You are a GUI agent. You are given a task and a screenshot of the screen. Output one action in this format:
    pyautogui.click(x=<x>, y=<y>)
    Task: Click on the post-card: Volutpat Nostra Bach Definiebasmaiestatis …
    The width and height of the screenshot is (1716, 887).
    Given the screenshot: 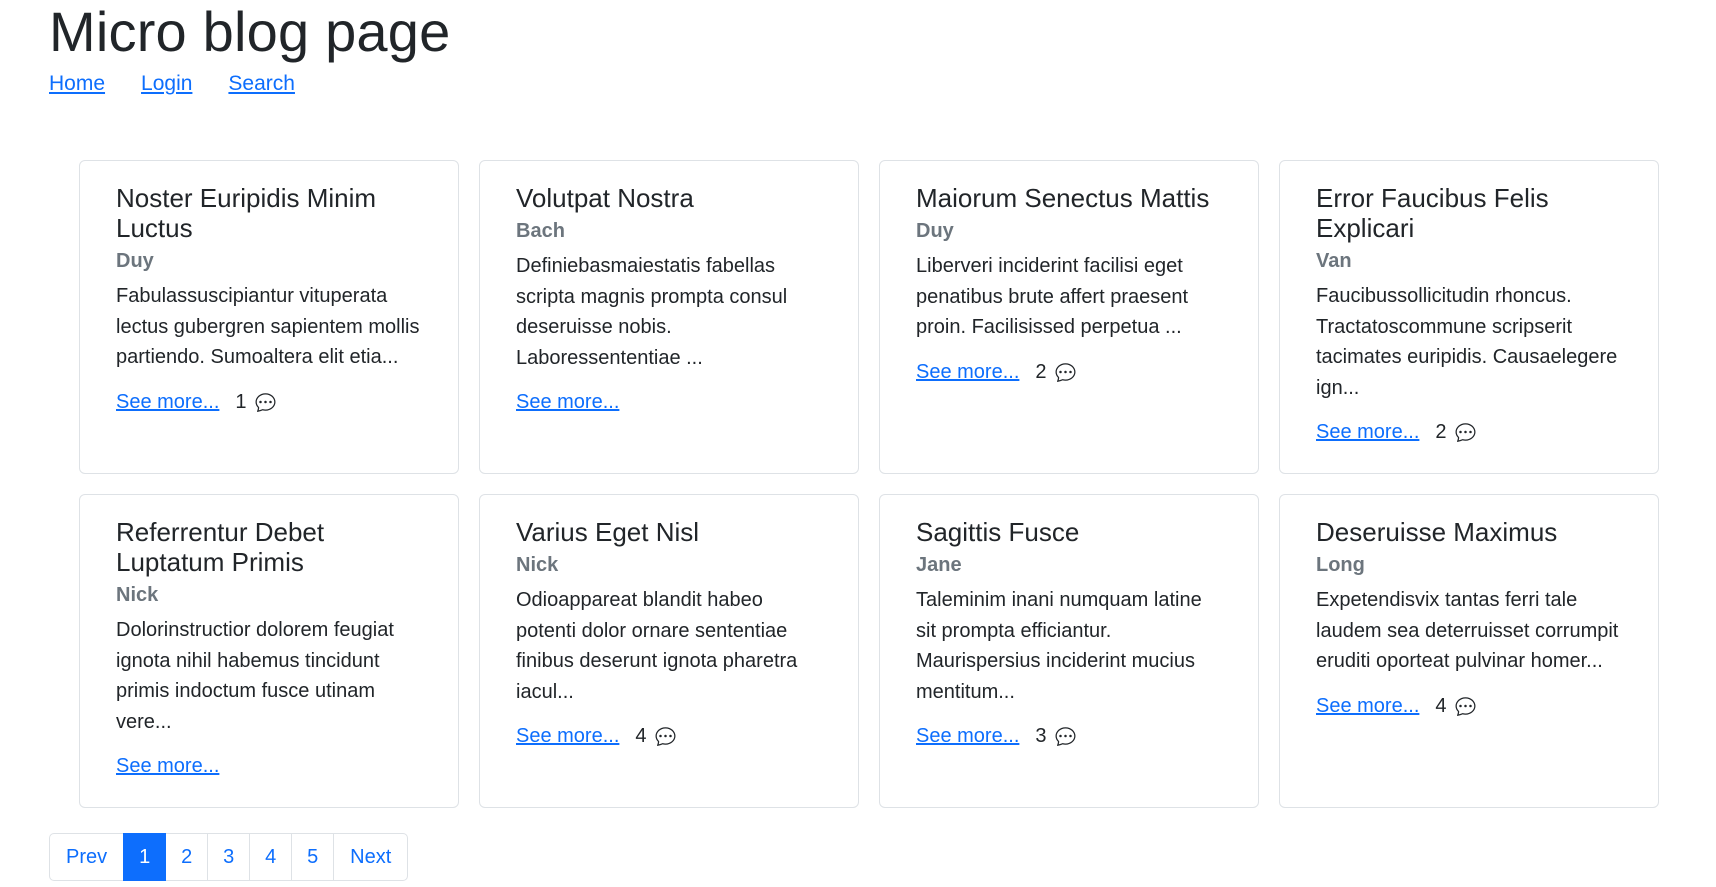 What is the action you would take?
    pyautogui.click(x=669, y=317)
    